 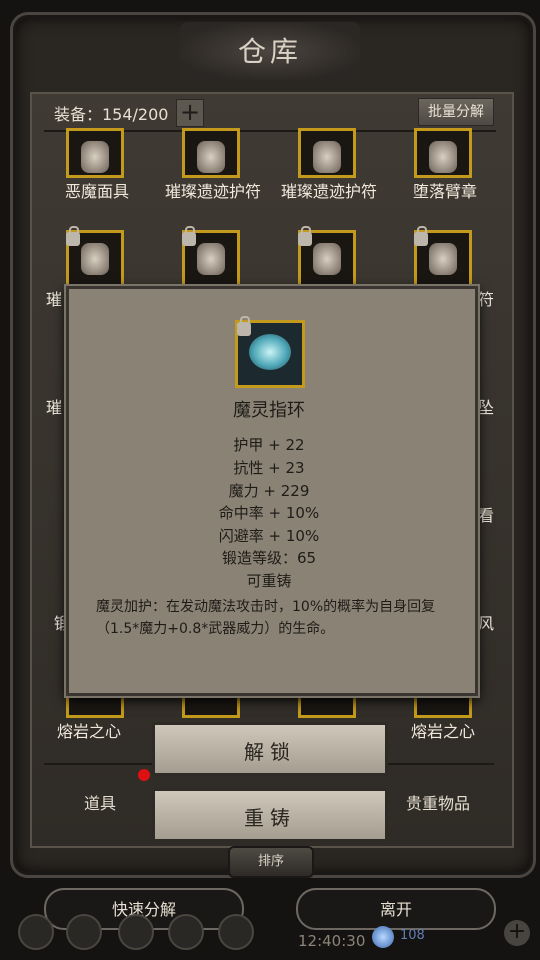 I want to click on sort-button: 排序, so click(x=271, y=862).